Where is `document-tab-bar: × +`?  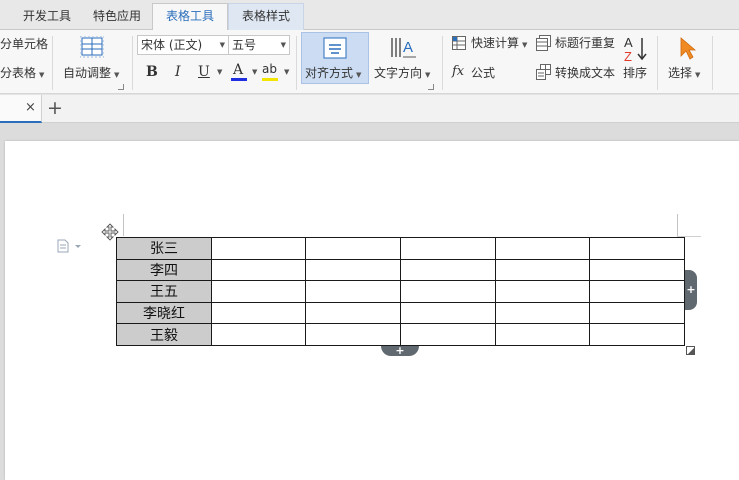
document-tab-bar: × + is located at coordinates (369, 109).